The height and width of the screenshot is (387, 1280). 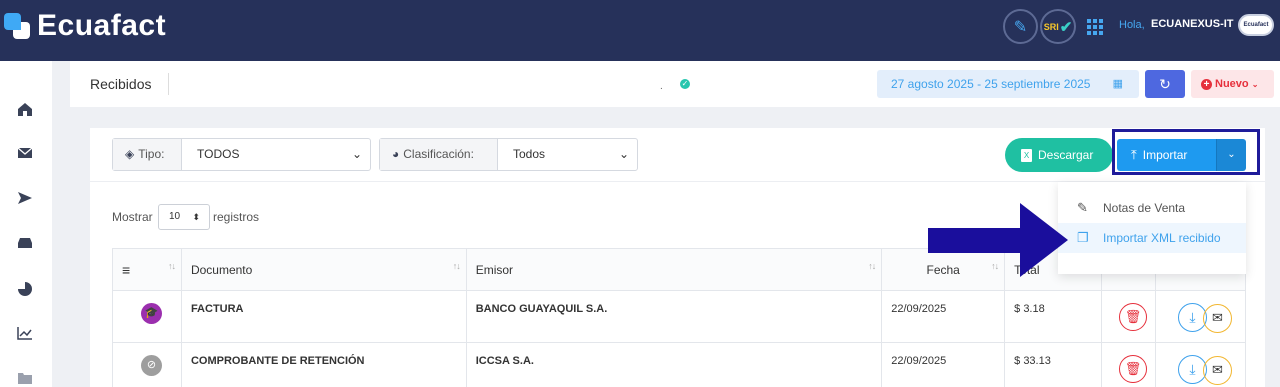 I want to click on total-cell: $ 3.18, so click(x=1053, y=316).